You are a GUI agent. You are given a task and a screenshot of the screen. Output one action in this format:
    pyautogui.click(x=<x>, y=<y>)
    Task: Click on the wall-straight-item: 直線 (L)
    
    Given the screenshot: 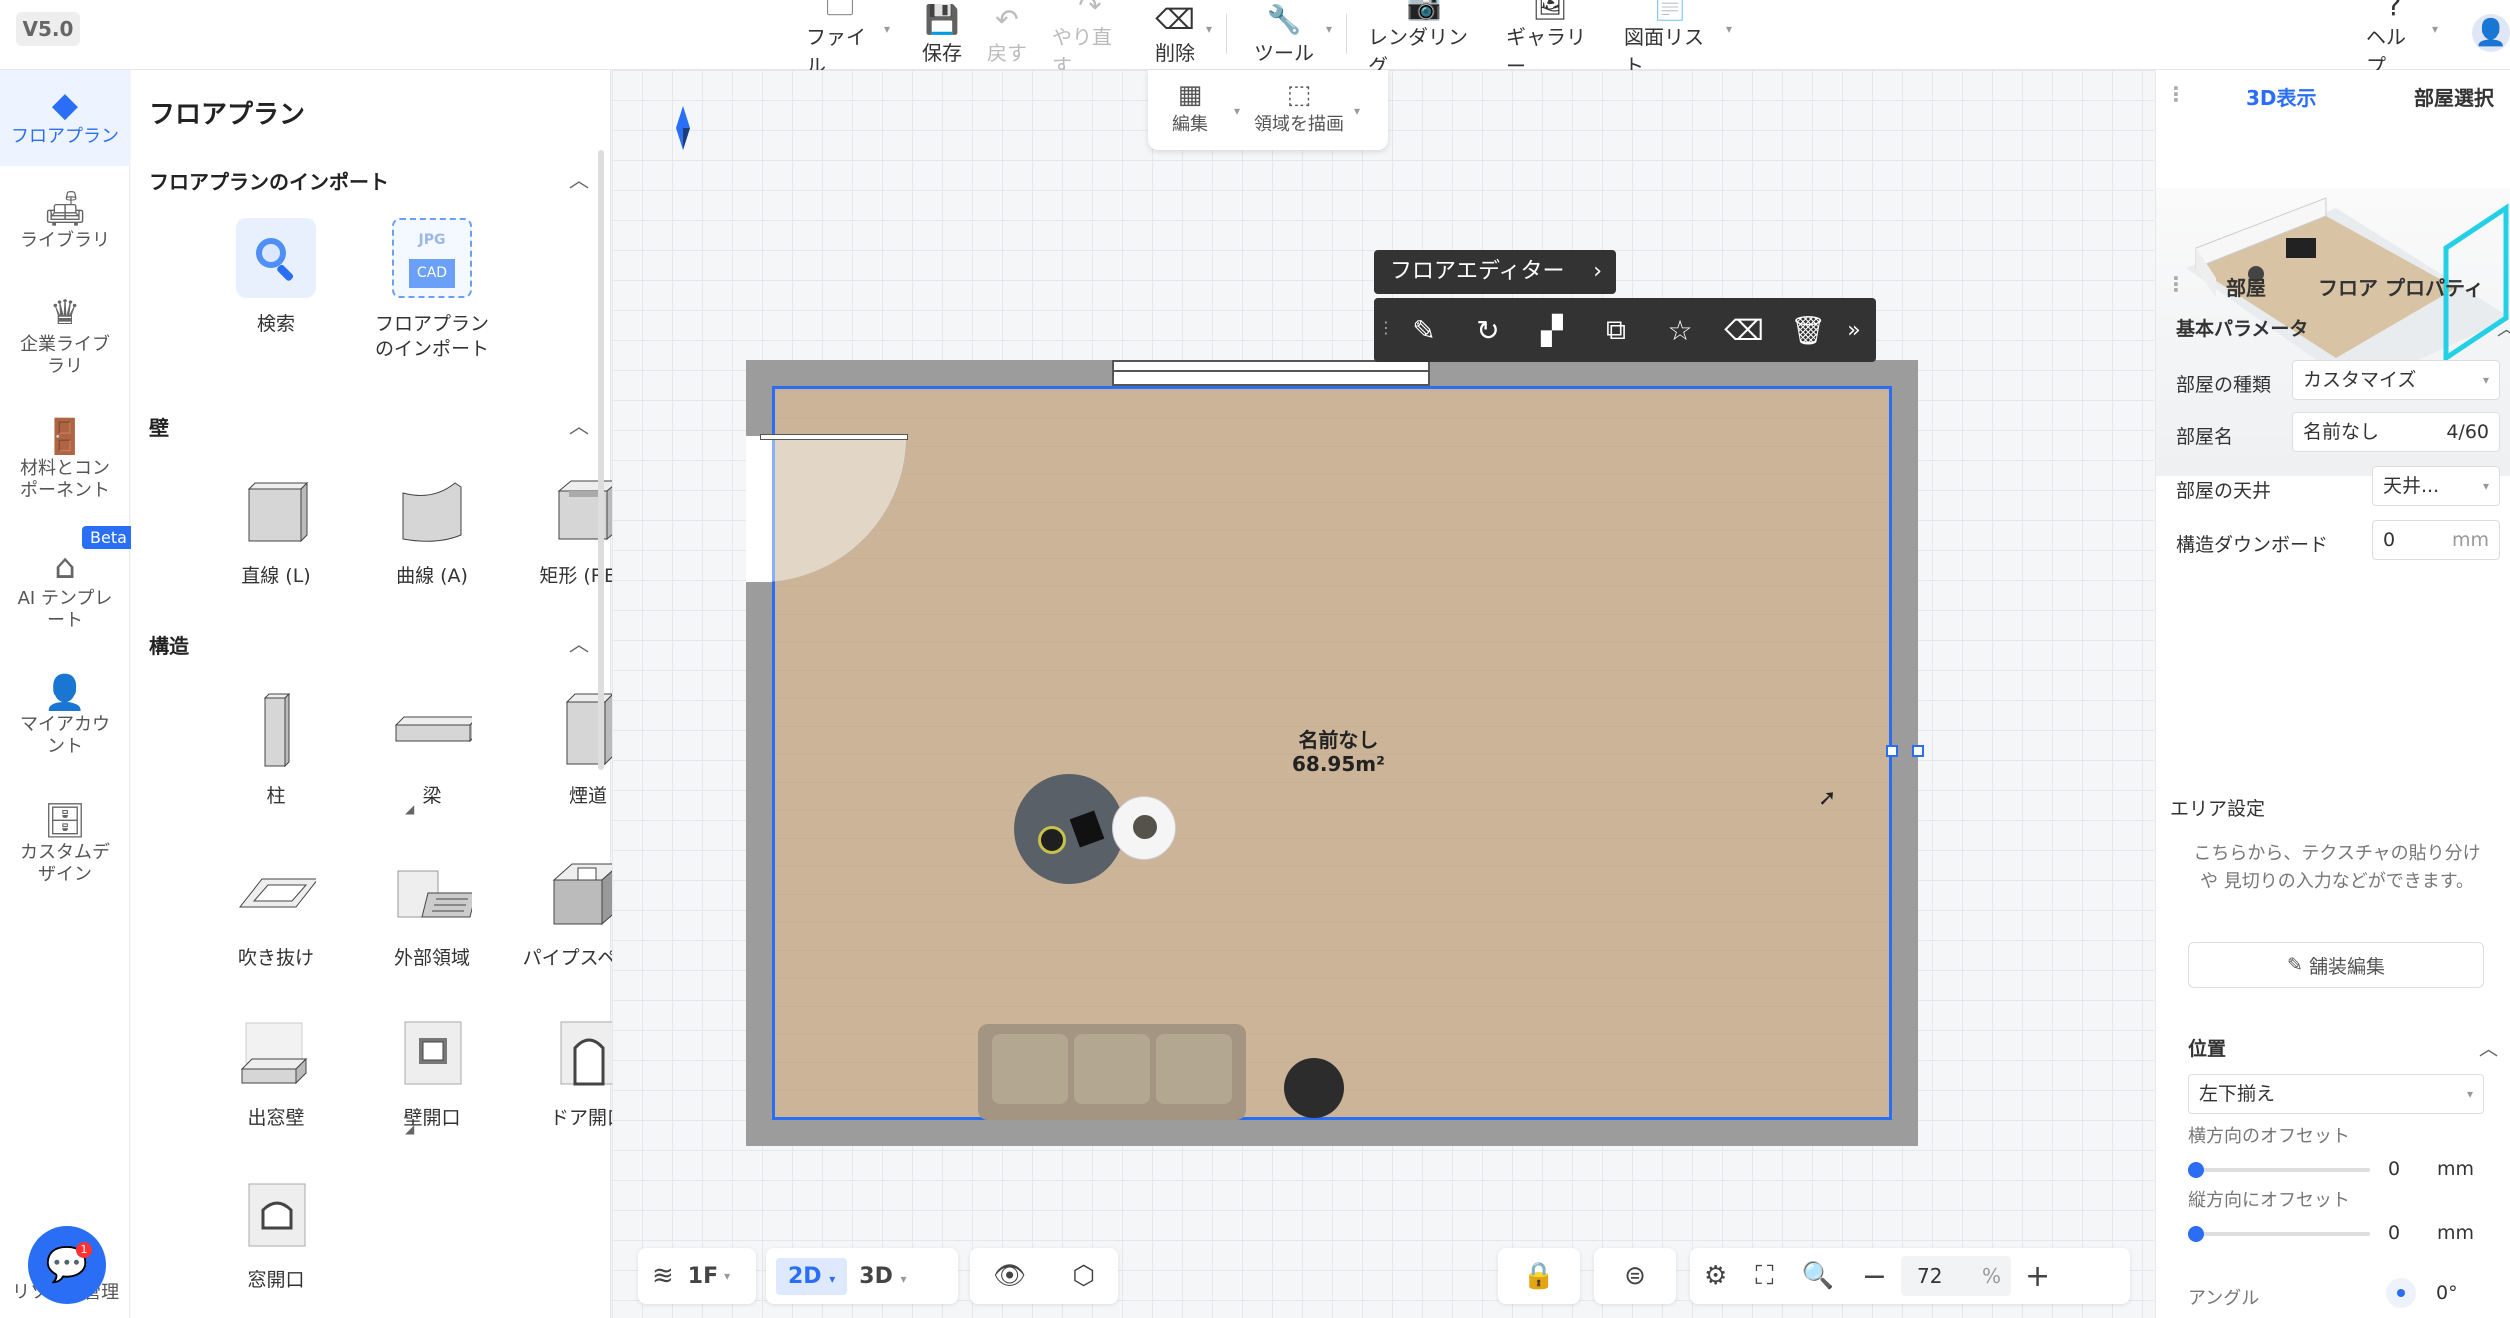 What is the action you would take?
    pyautogui.click(x=276, y=529)
    